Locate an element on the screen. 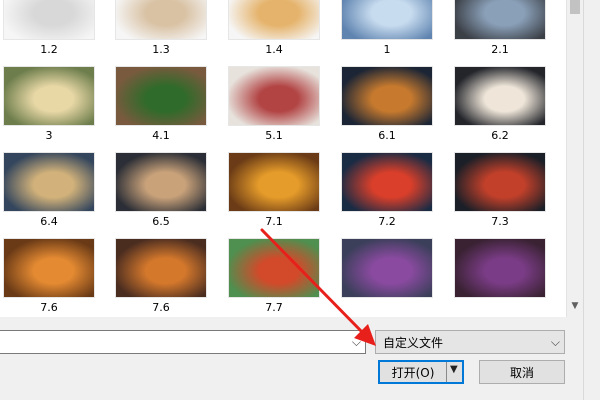 The image size is (600, 400). file-tile: 6.2 is located at coordinates (500, 108).